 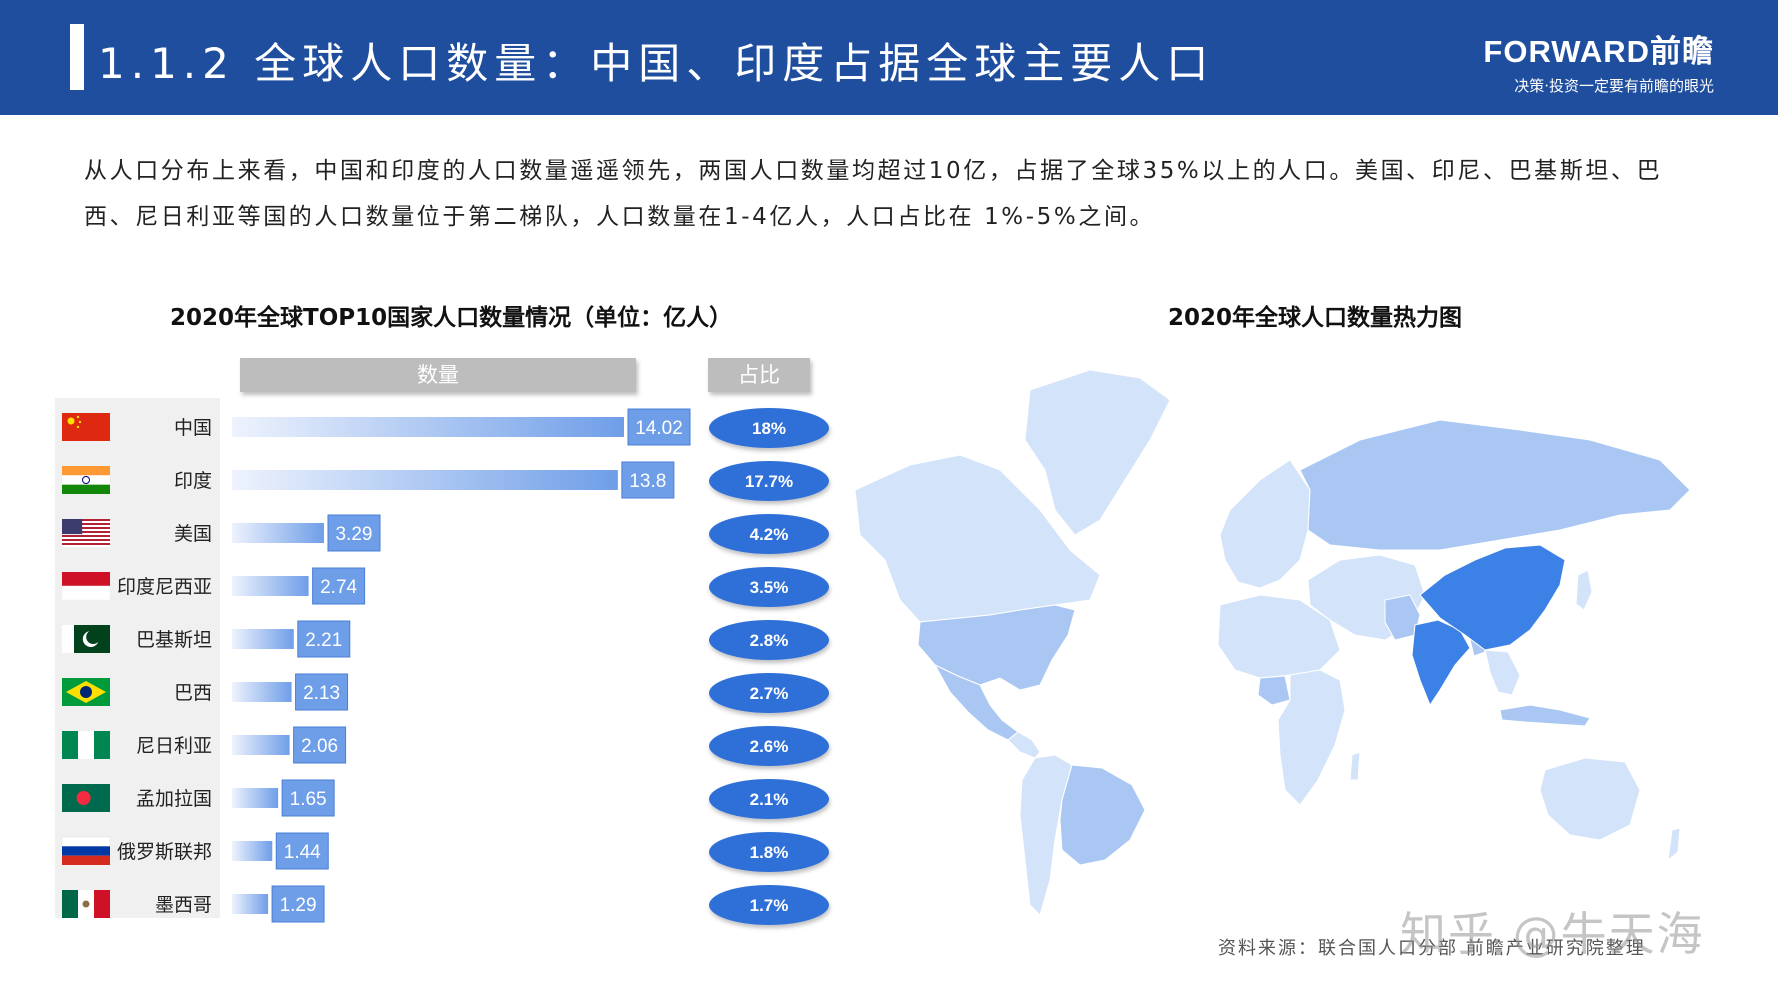 What do you see at coordinates (769, 534) in the screenshot?
I see `share-label: 4.2%` at bounding box center [769, 534].